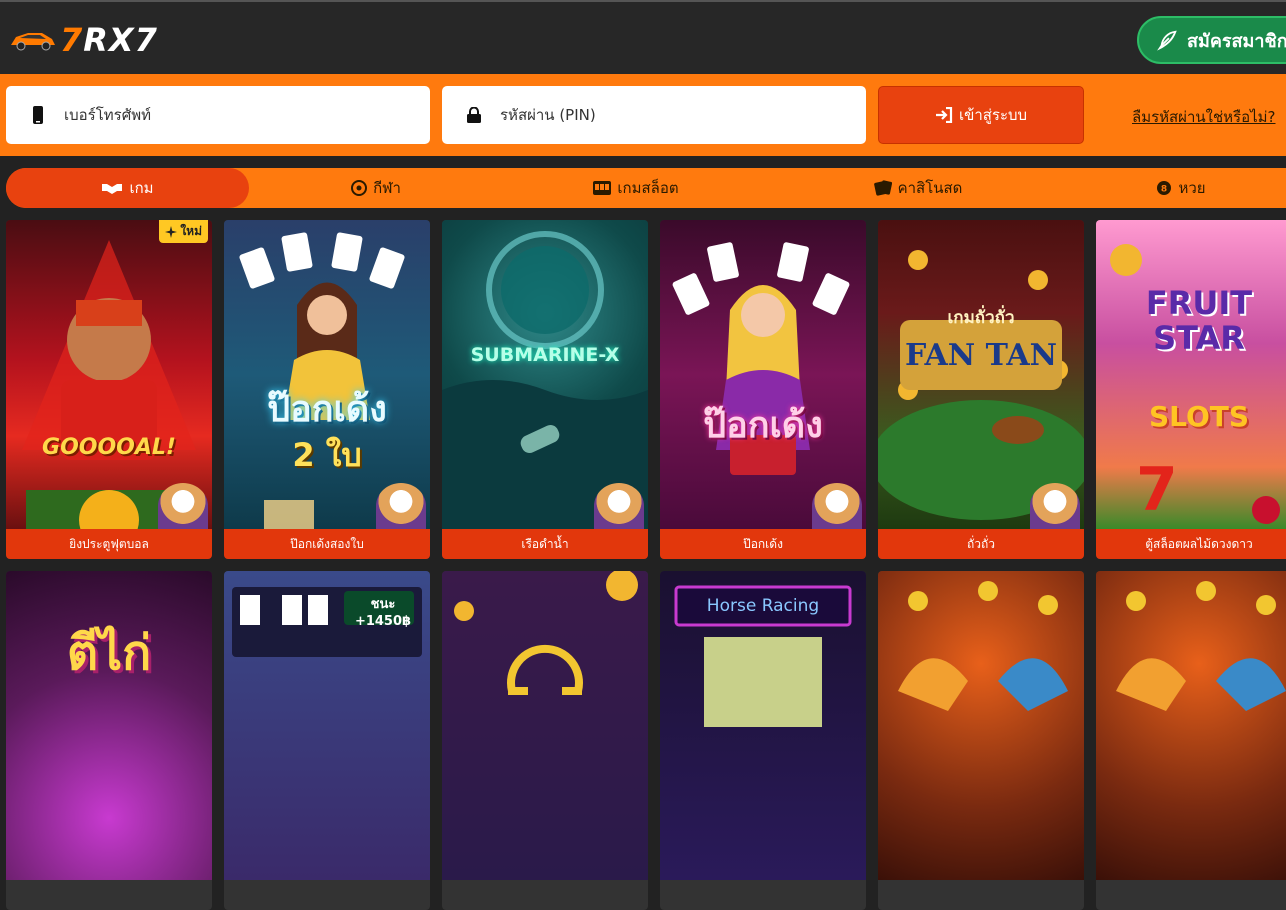 The image size is (1286, 910). Describe the element at coordinates (383, 613) in the screenshot. I see `game-title-art: ชนะ +1450฿` at that location.